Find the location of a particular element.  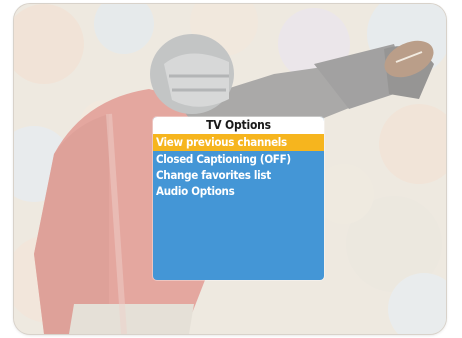

menu-title: TV Options is located at coordinates (238, 125).